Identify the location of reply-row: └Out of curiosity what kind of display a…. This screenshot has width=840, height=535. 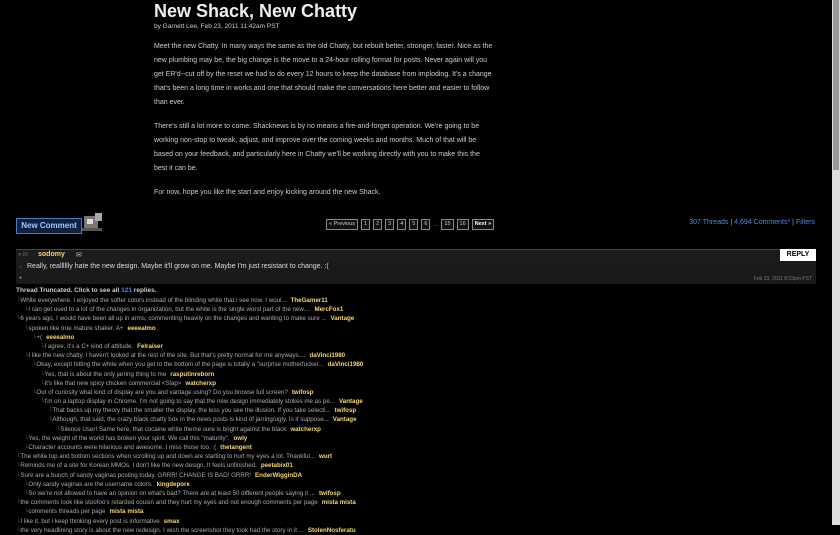
(416, 392).